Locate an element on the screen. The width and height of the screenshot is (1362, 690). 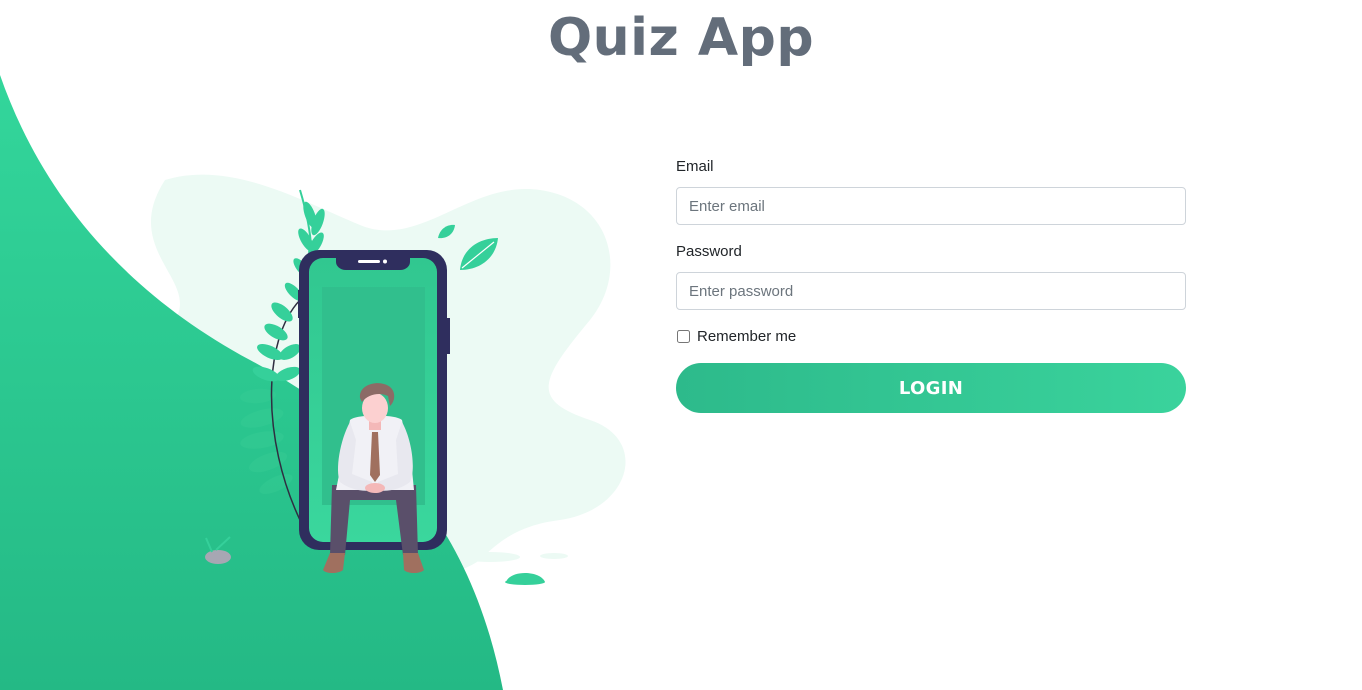
password-input is located at coordinates (931, 291).